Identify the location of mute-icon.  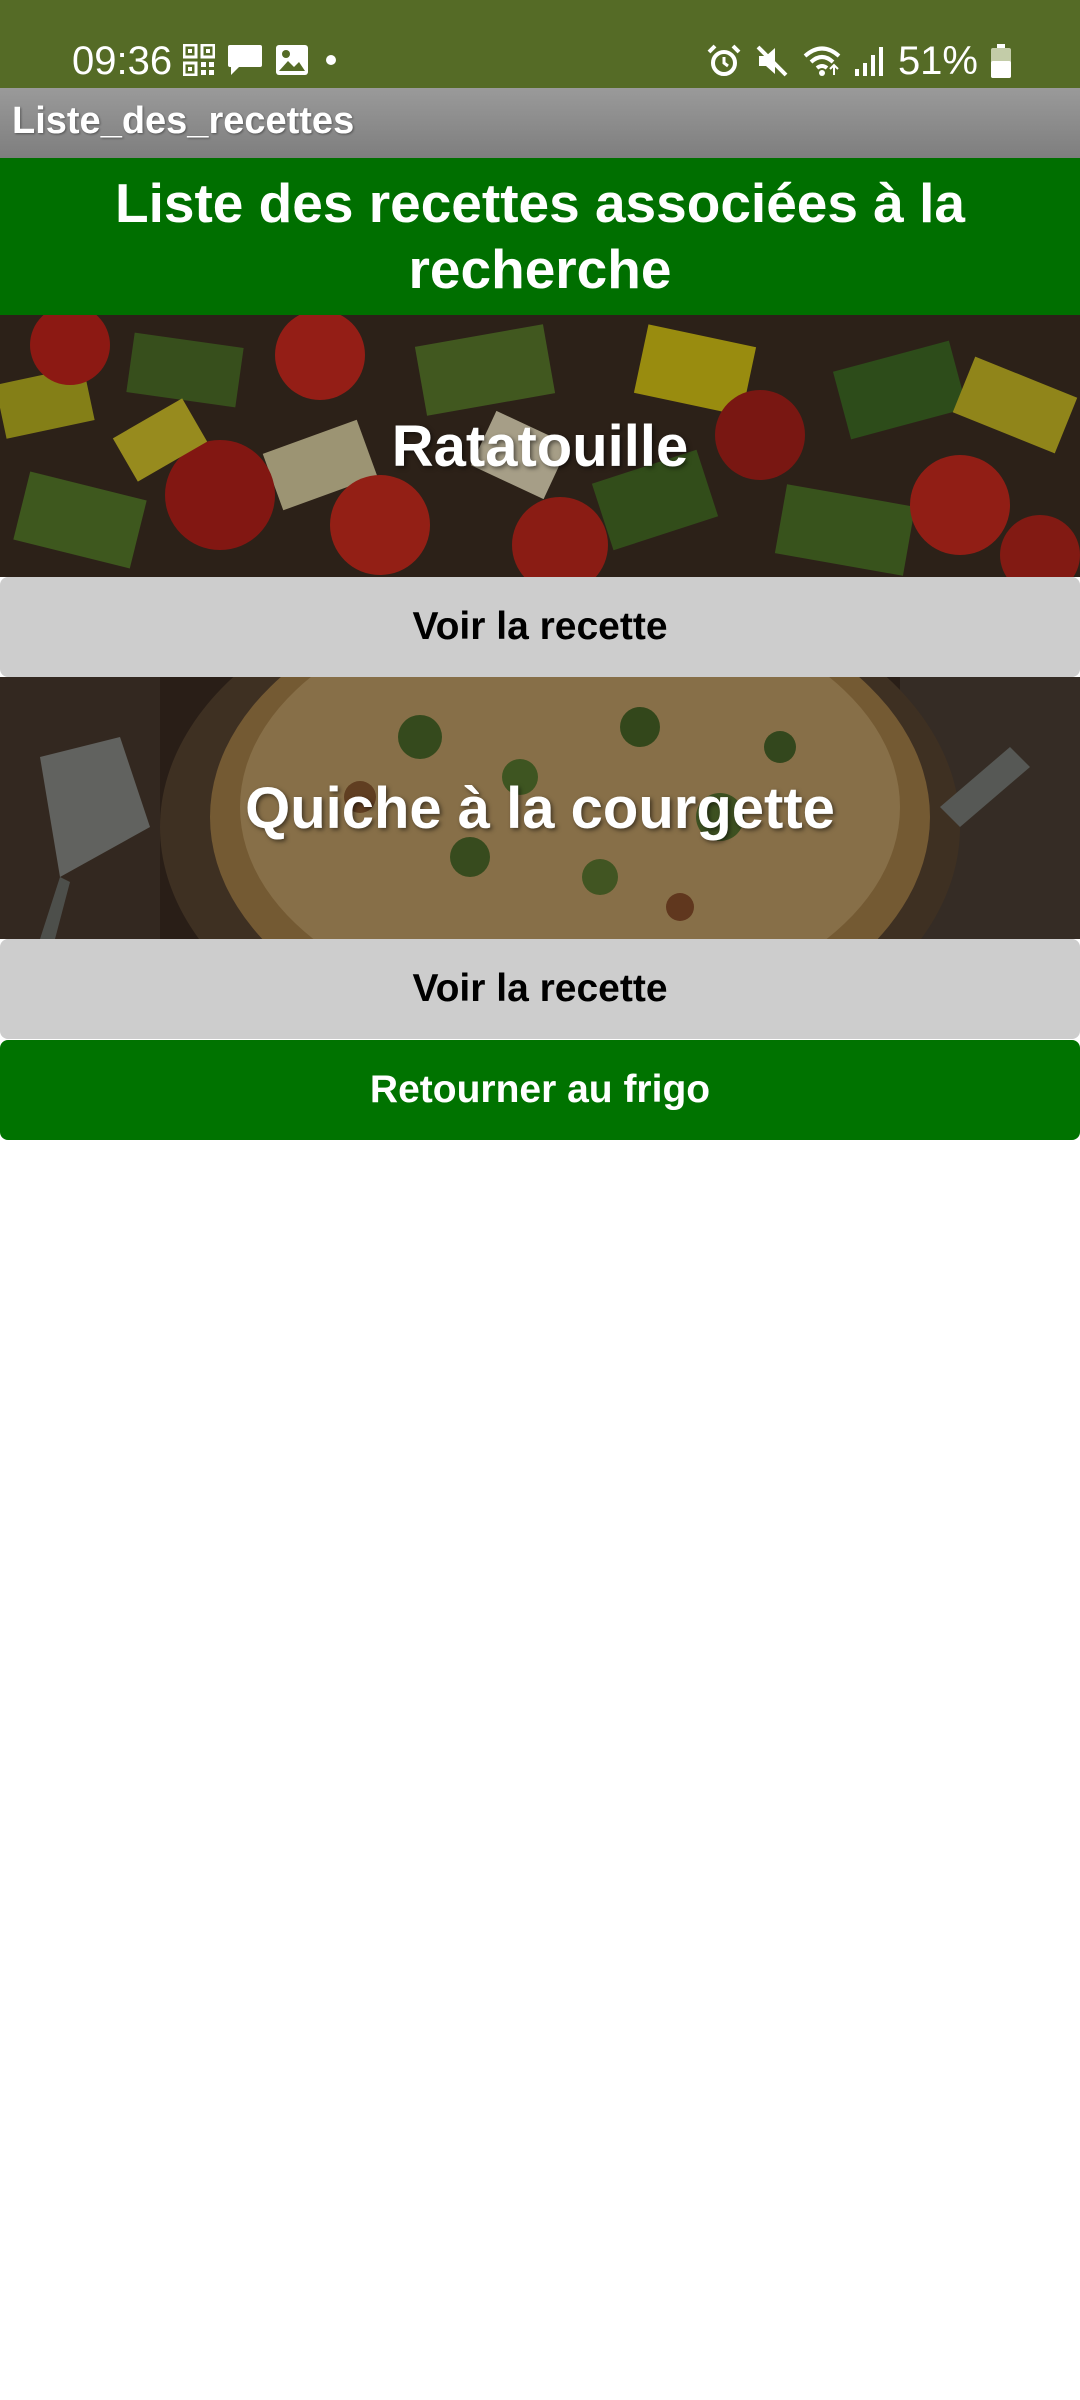
(772, 61).